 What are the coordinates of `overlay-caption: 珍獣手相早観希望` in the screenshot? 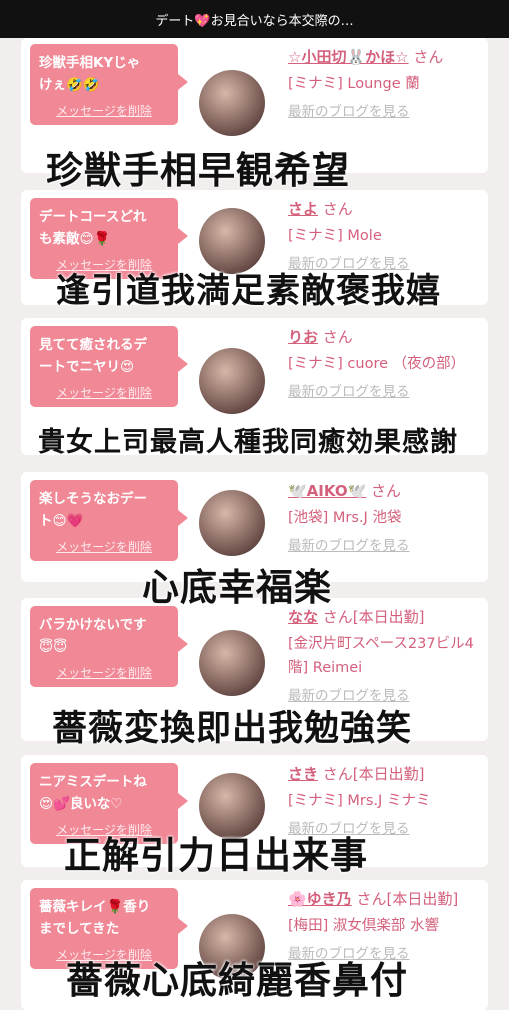 It's located at (198, 170).